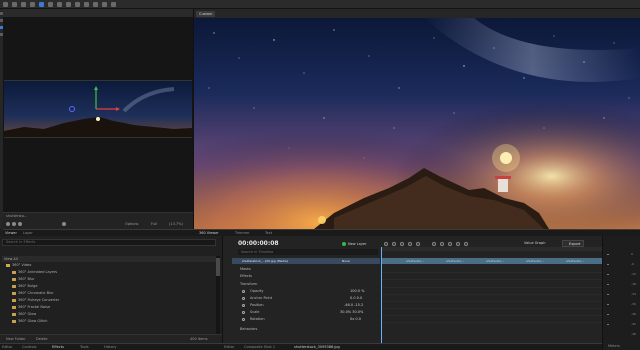 This screenshot has height=350, width=640. I want to click on new-icon, so click(5, 4).